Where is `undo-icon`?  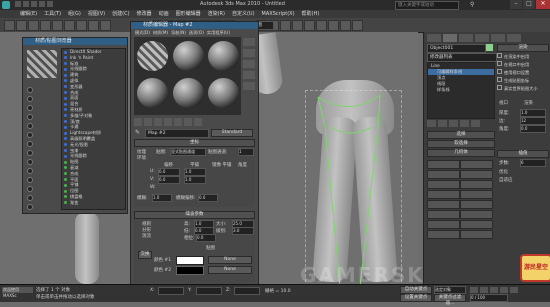 undo-icon is located at coordinates (9, 25).